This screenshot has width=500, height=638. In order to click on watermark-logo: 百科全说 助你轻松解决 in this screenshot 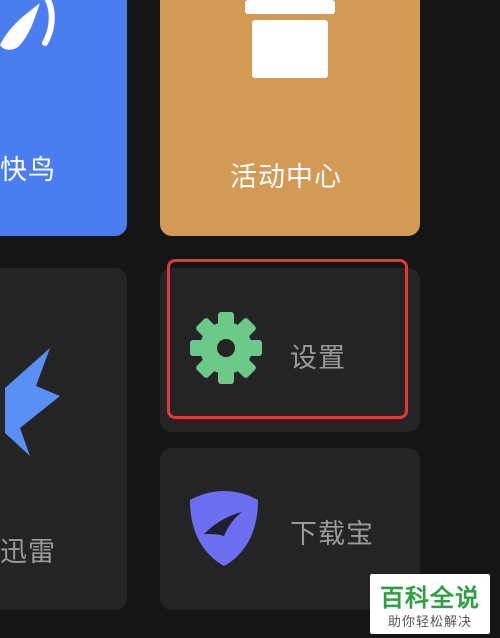, I will do `click(430, 604)`.